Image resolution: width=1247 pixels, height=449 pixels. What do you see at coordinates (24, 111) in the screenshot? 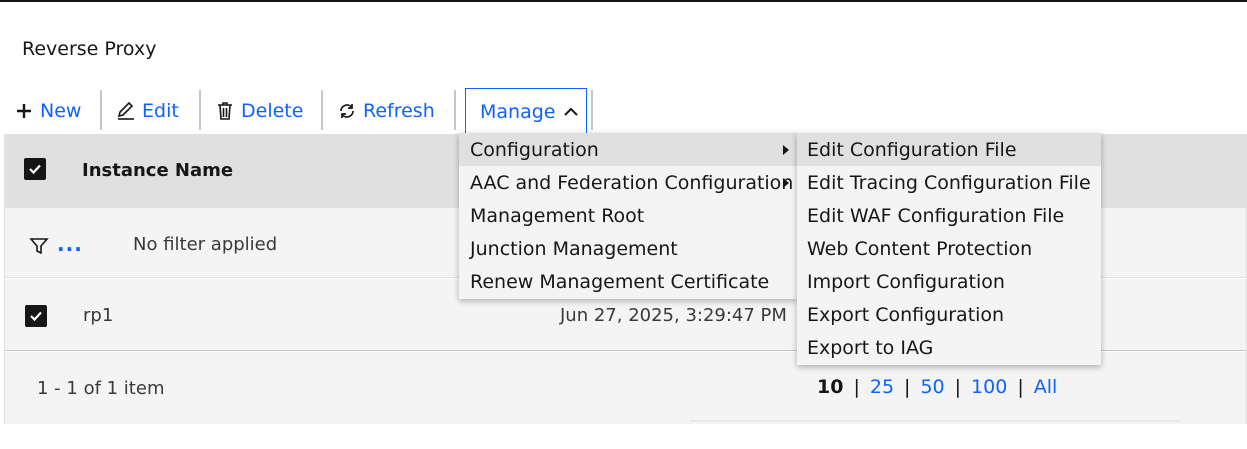
I see `plus-icon` at bounding box center [24, 111].